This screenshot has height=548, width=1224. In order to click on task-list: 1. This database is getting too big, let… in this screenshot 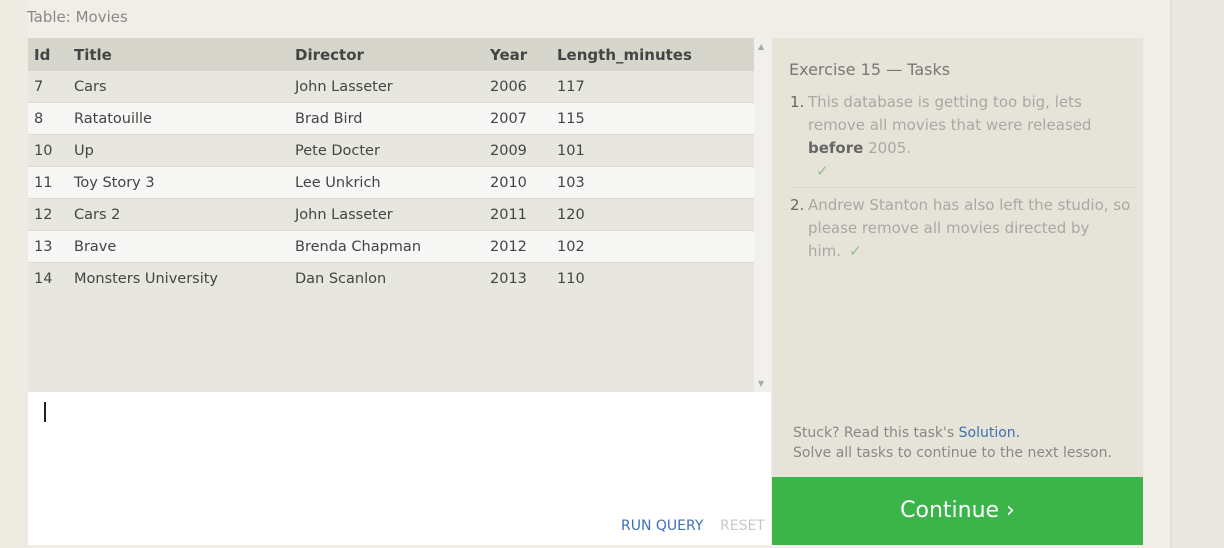, I will do `click(963, 177)`.